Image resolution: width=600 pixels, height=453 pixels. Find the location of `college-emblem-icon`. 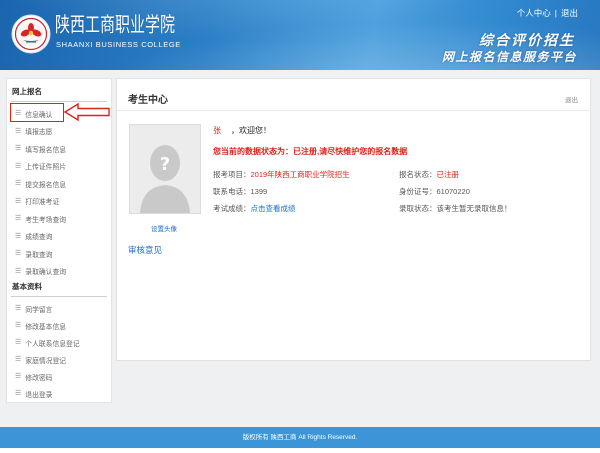

college-emblem-icon is located at coordinates (31, 34).